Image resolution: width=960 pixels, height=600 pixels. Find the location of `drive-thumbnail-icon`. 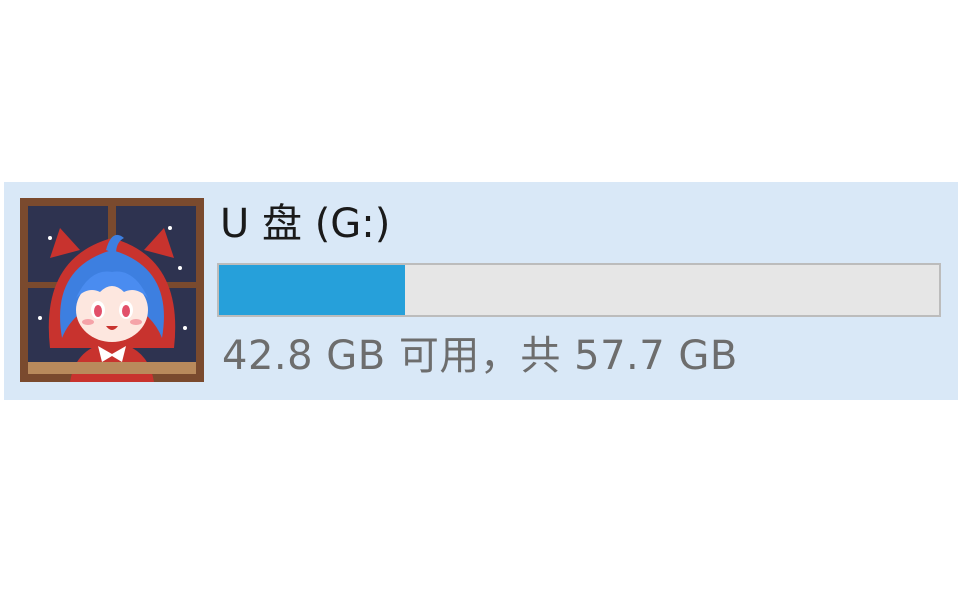

drive-thumbnail-icon is located at coordinates (112, 290).